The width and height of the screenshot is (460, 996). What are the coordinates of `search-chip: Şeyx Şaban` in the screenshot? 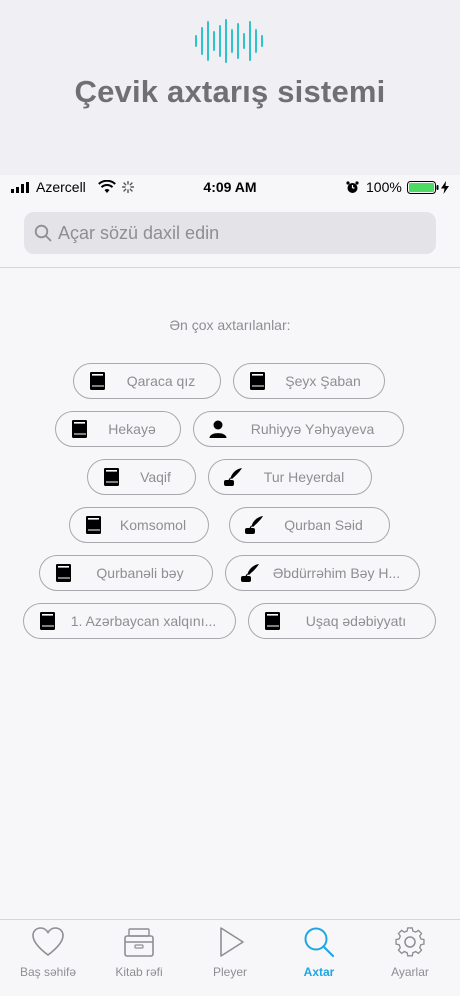 It's located at (309, 381).